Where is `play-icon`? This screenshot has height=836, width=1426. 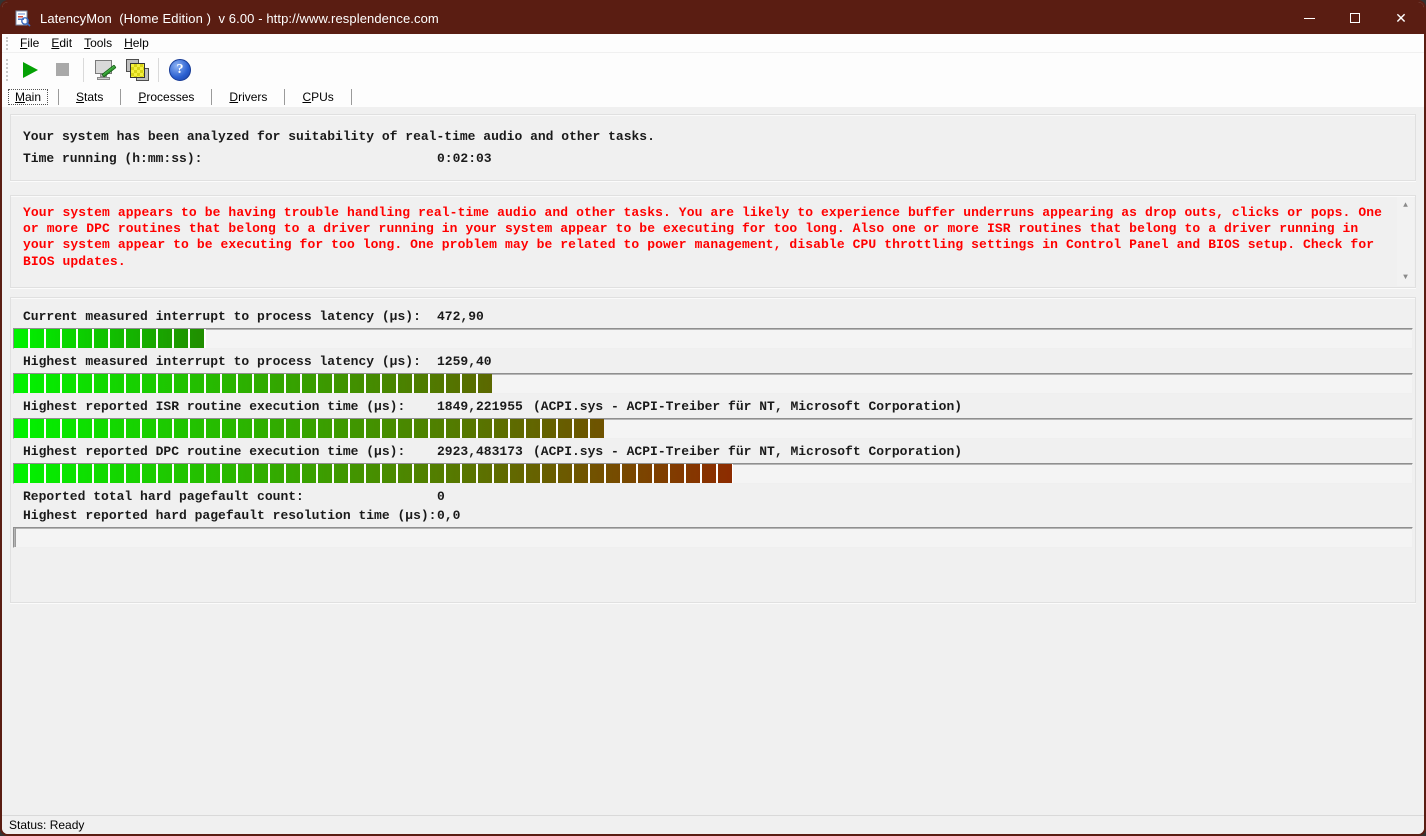 play-icon is located at coordinates (30, 69).